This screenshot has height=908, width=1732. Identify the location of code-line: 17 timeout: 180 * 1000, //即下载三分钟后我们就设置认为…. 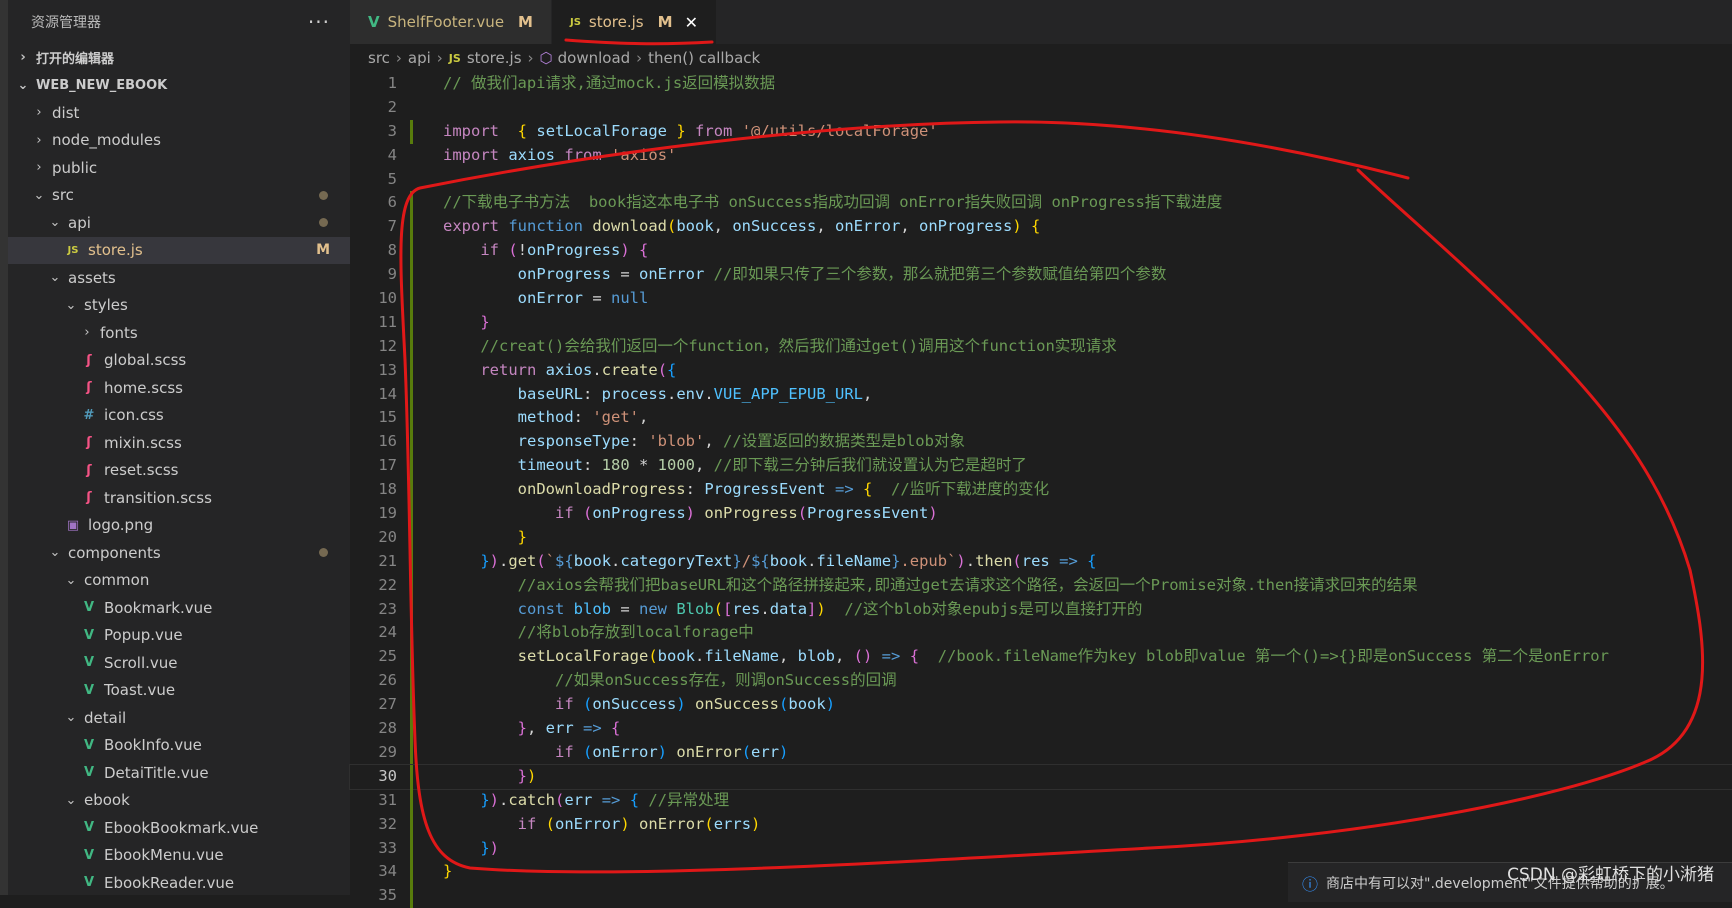
(1041, 466).